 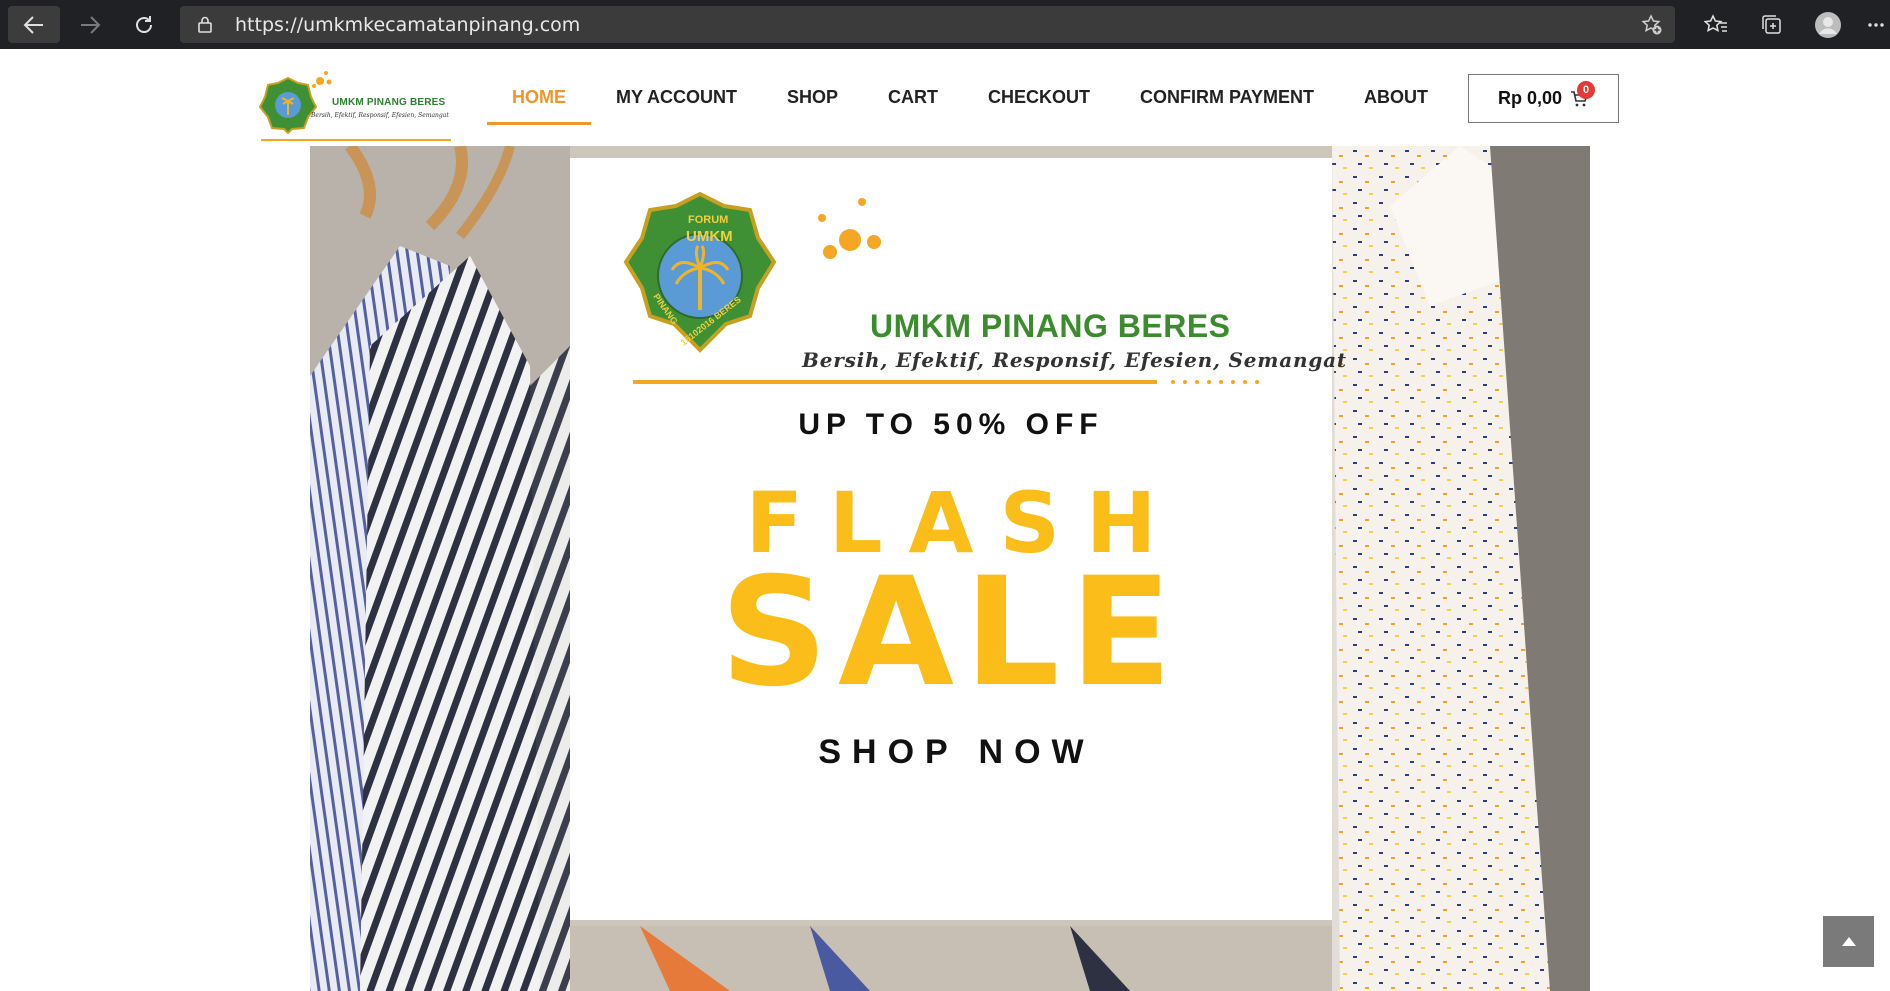 I want to click on reload-icon, so click(x=144, y=24).